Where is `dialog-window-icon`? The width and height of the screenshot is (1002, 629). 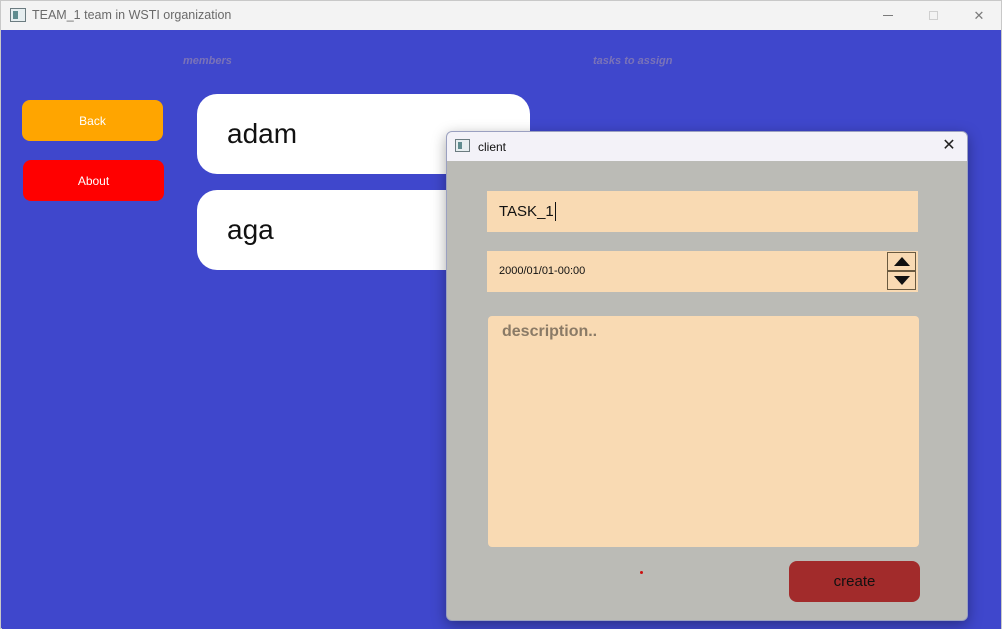
dialog-window-icon is located at coordinates (462, 145).